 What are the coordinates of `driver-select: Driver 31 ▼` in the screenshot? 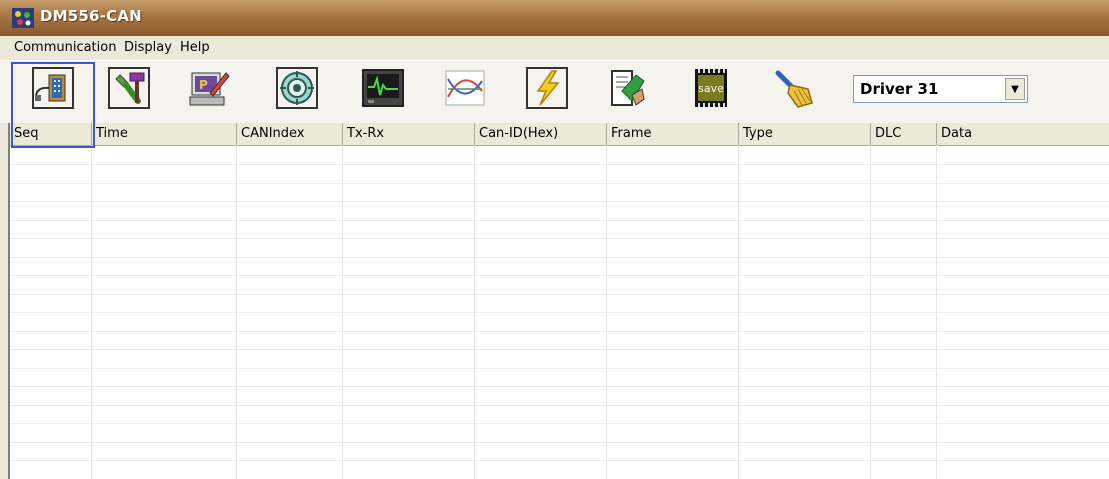 It's located at (940, 89).